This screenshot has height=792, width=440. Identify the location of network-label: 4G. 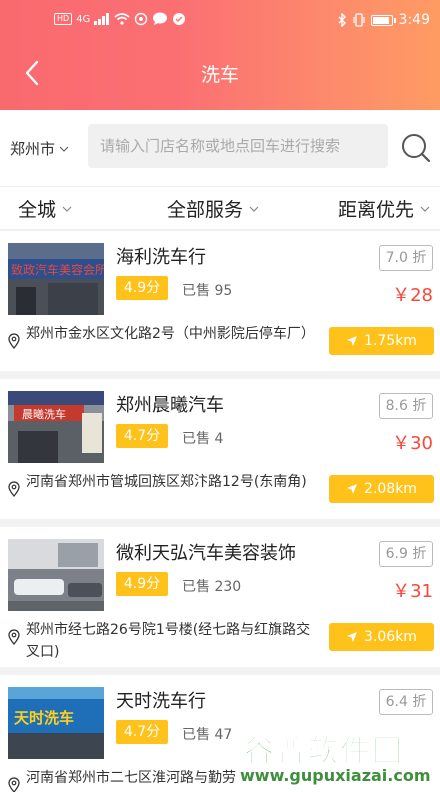
(83, 19).